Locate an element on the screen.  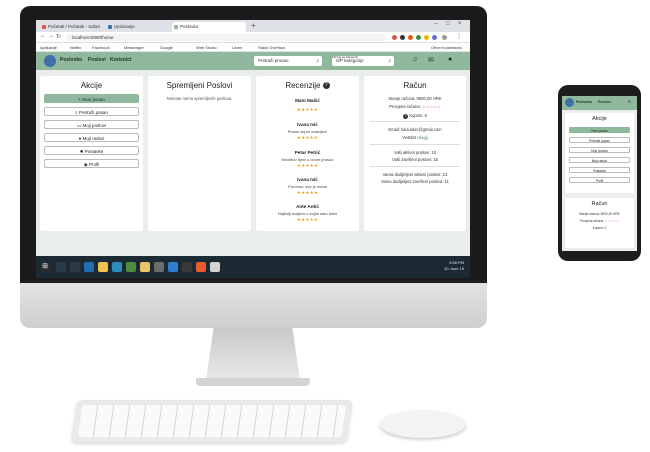
browser-tab: Početak / Početak - Safari is located at coordinates (71, 27).